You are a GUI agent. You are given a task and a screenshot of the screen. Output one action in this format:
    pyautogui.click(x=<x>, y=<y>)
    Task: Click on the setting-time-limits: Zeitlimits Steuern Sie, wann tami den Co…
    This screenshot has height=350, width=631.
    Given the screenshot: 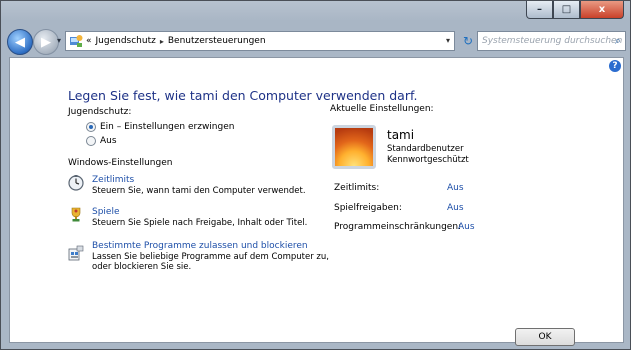 What is the action you would take?
    pyautogui.click(x=198, y=188)
    